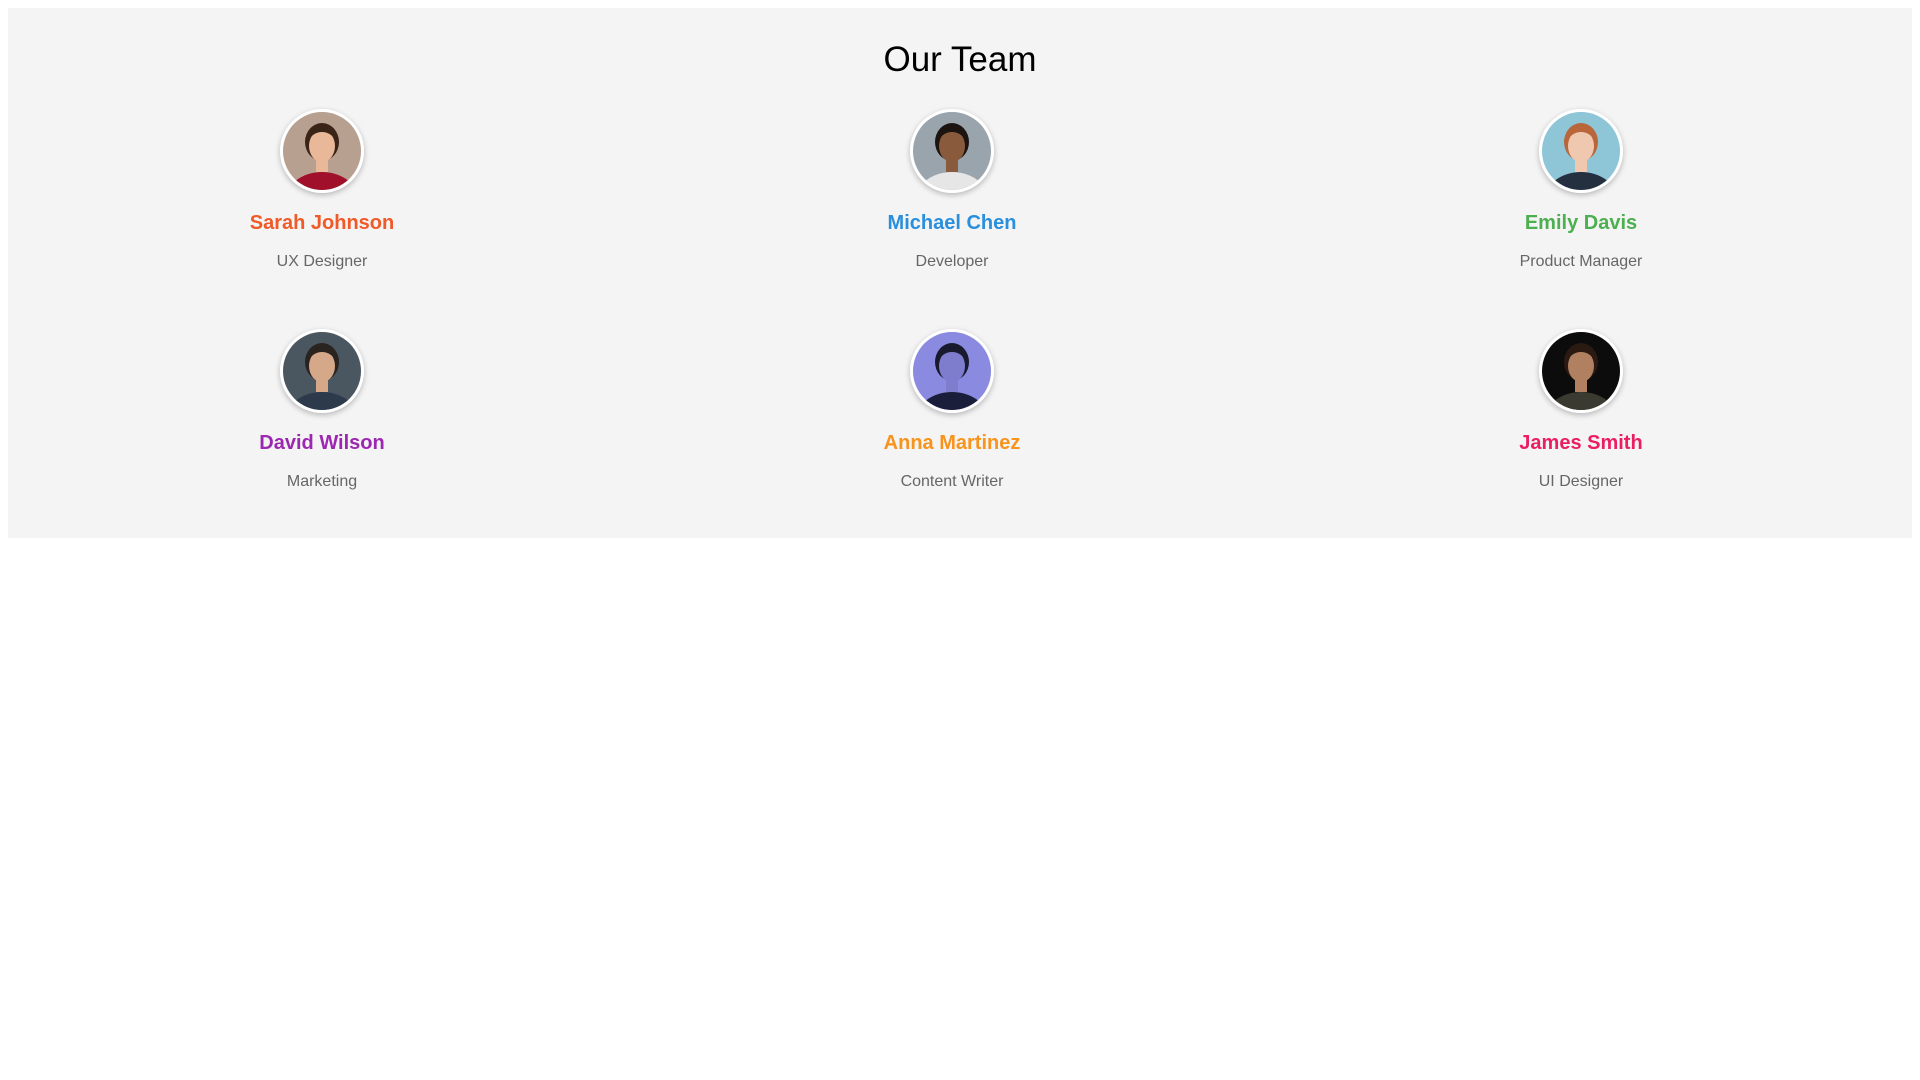 The image size is (1920, 1080). I want to click on member-card-david-wilson: David Wilson Marketing, so click(322, 424).